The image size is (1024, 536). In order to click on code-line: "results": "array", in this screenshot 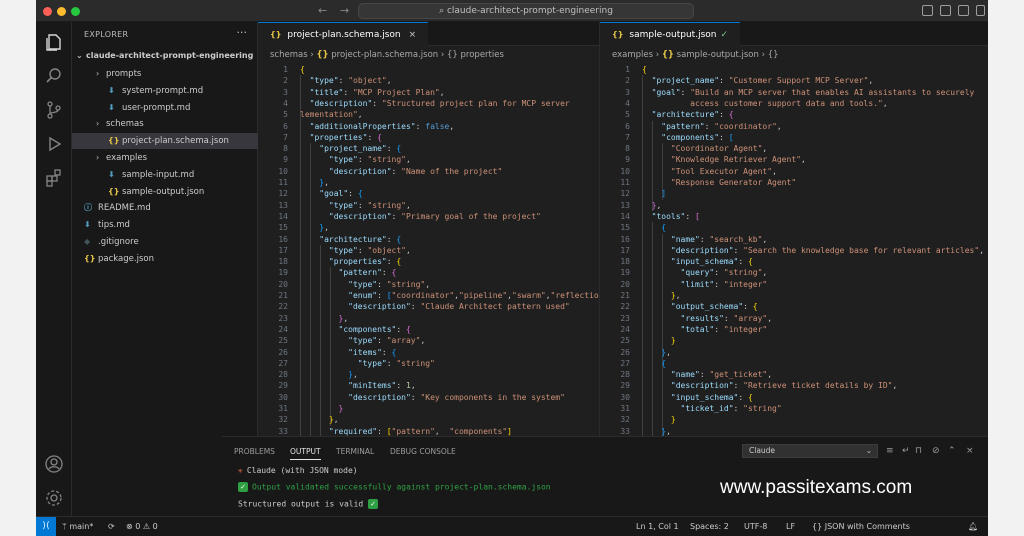, I will do `click(726, 318)`.